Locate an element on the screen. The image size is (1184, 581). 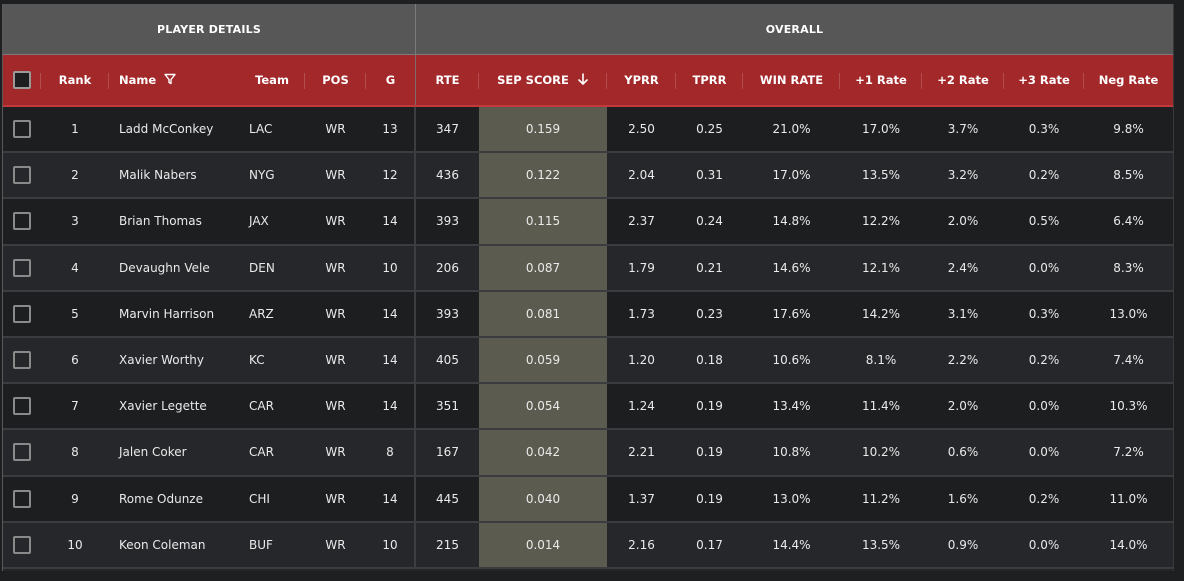
cell-plus2-rate: 2.4% is located at coordinates (963, 267).